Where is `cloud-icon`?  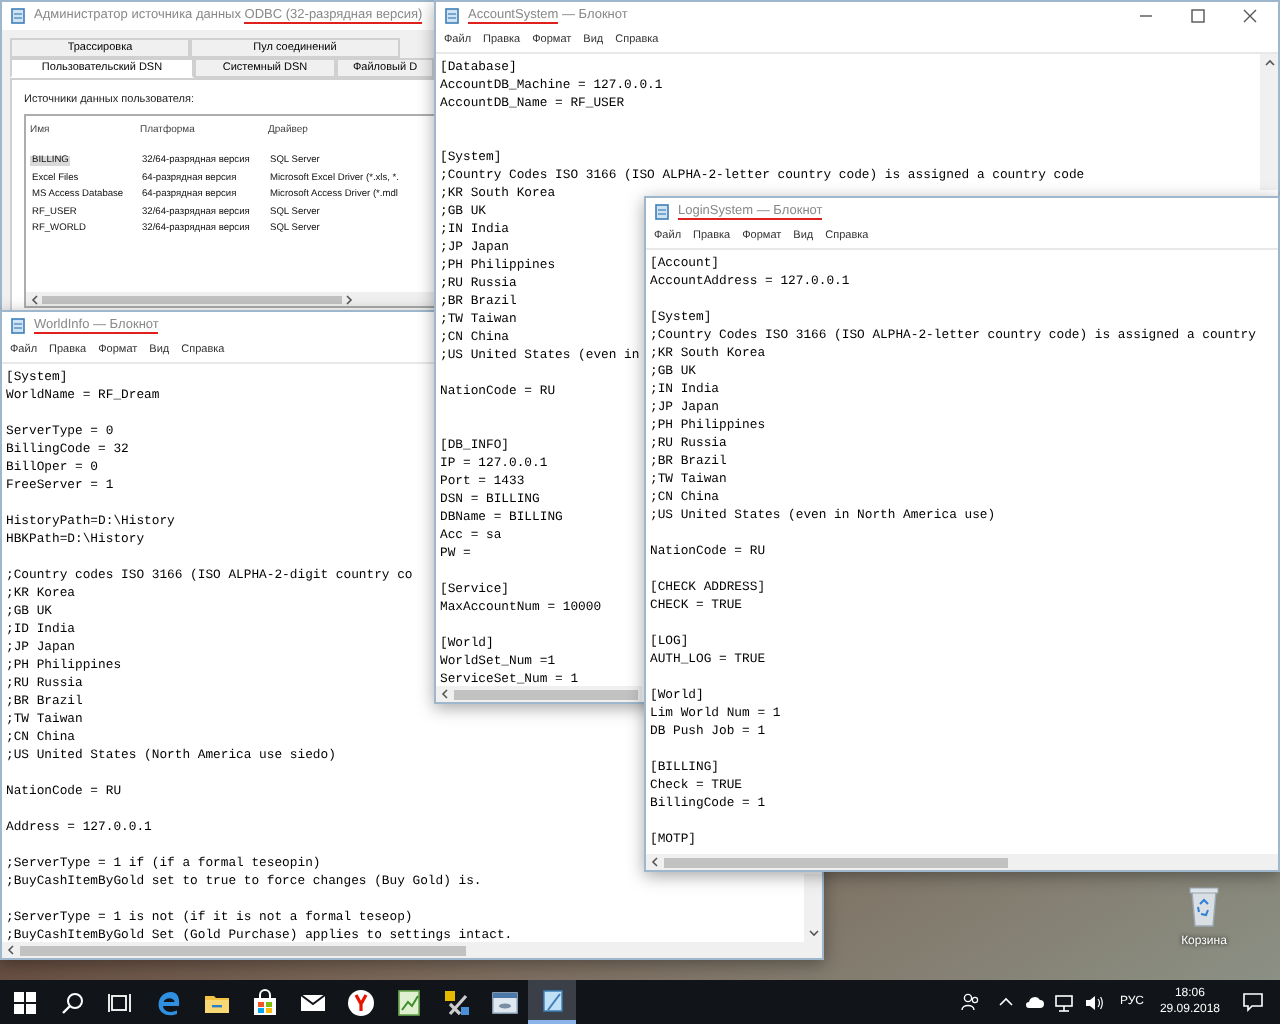 cloud-icon is located at coordinates (1033, 1002).